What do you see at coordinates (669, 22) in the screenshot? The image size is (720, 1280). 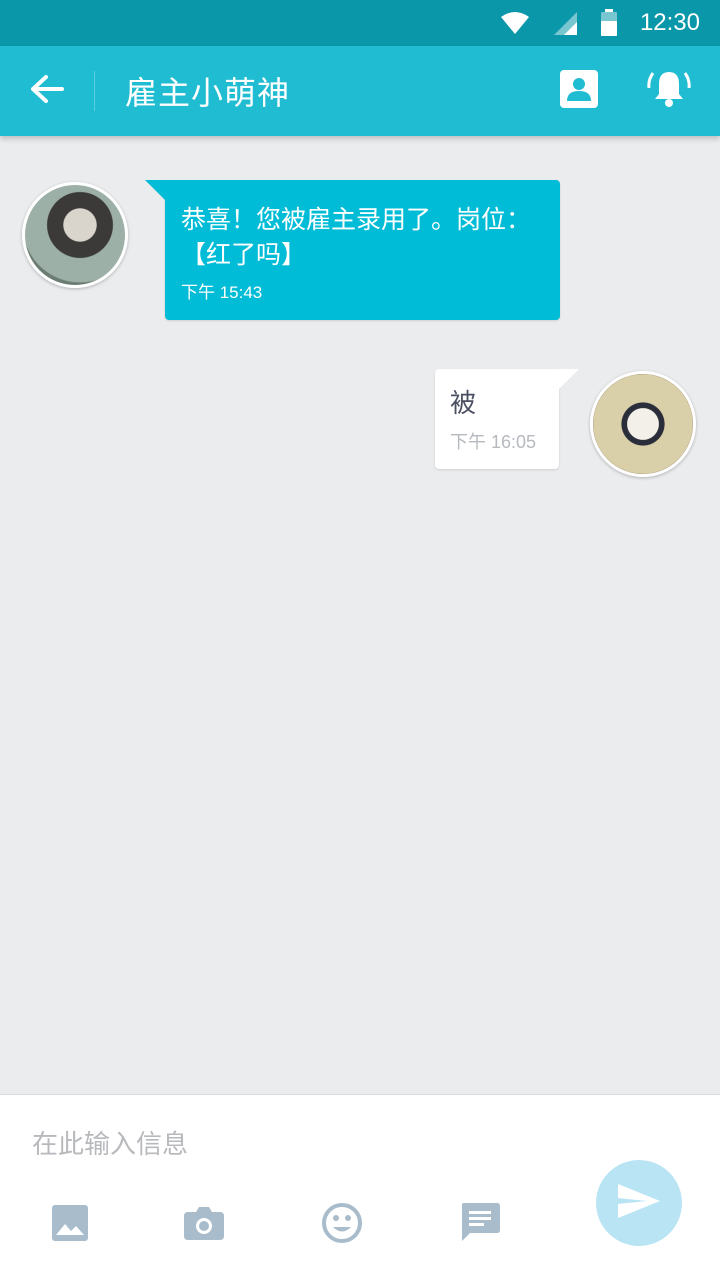 I see `status-time: 12:30` at bounding box center [669, 22].